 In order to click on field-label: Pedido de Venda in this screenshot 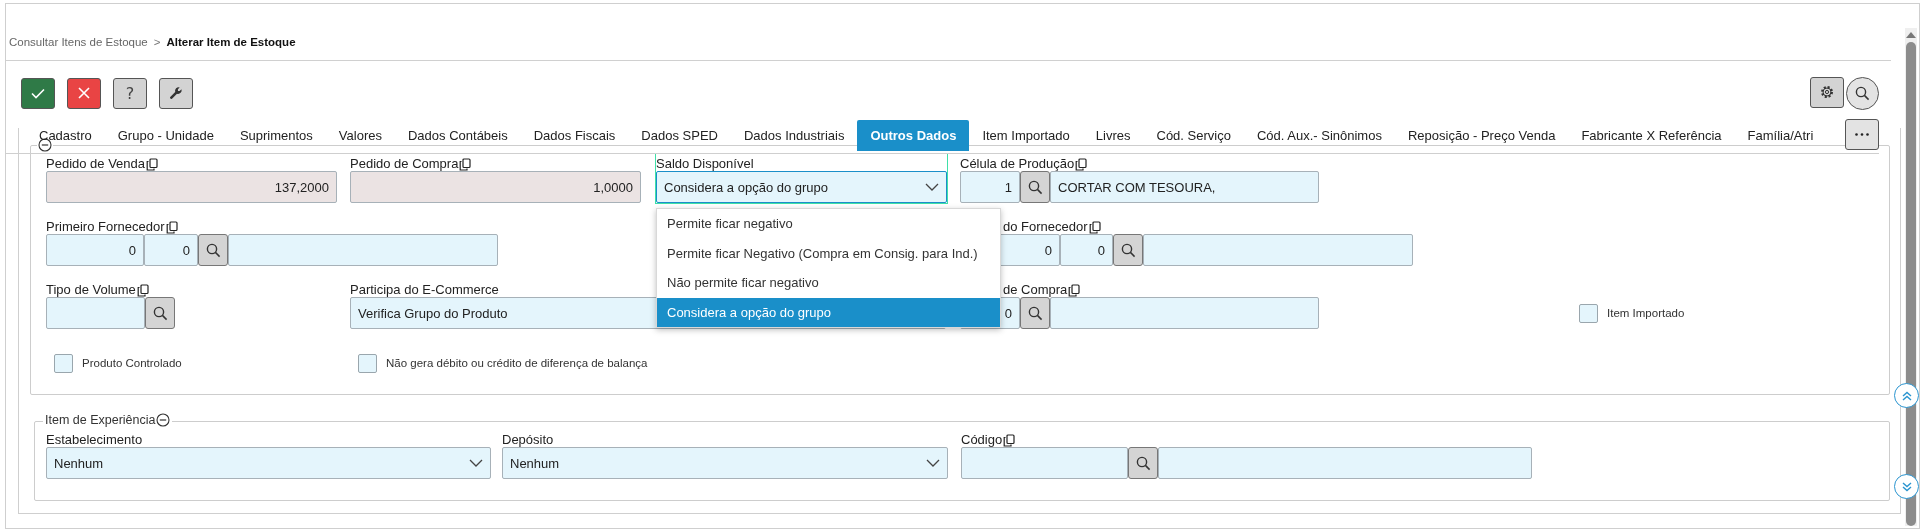, I will do `click(96, 163)`.